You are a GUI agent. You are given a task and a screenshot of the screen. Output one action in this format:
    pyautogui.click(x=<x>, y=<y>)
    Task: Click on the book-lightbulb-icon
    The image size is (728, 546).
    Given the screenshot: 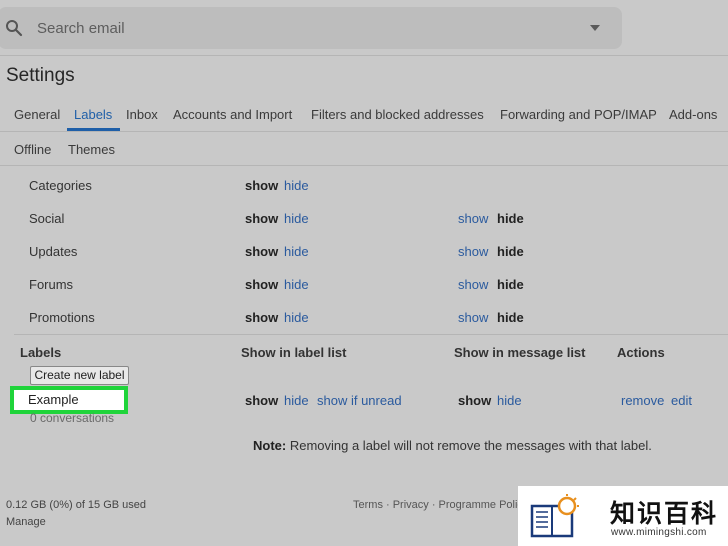 What is the action you would take?
    pyautogui.click(x=554, y=516)
    